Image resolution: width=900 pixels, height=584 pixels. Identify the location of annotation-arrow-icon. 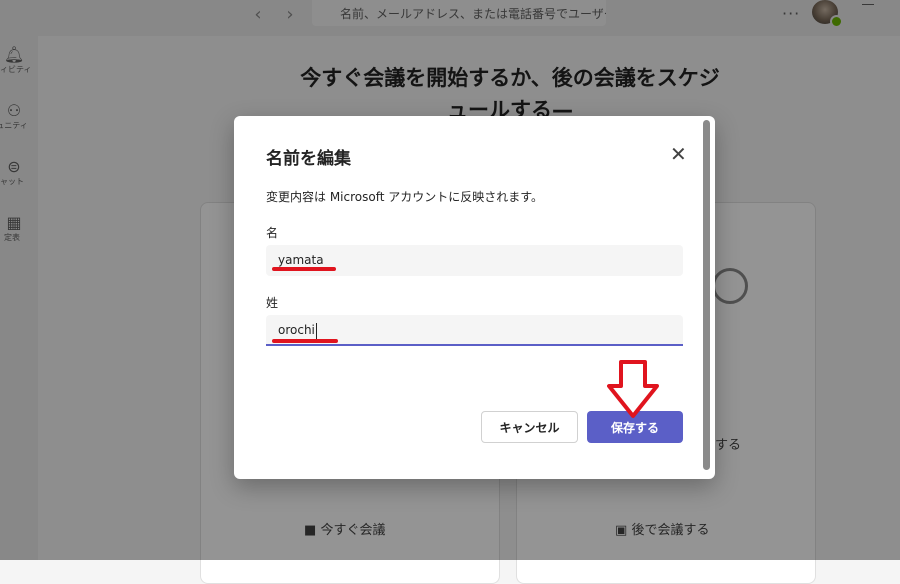
(633, 389).